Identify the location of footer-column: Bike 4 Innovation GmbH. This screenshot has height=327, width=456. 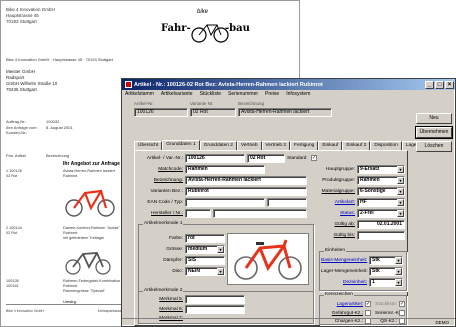
(25, 311).